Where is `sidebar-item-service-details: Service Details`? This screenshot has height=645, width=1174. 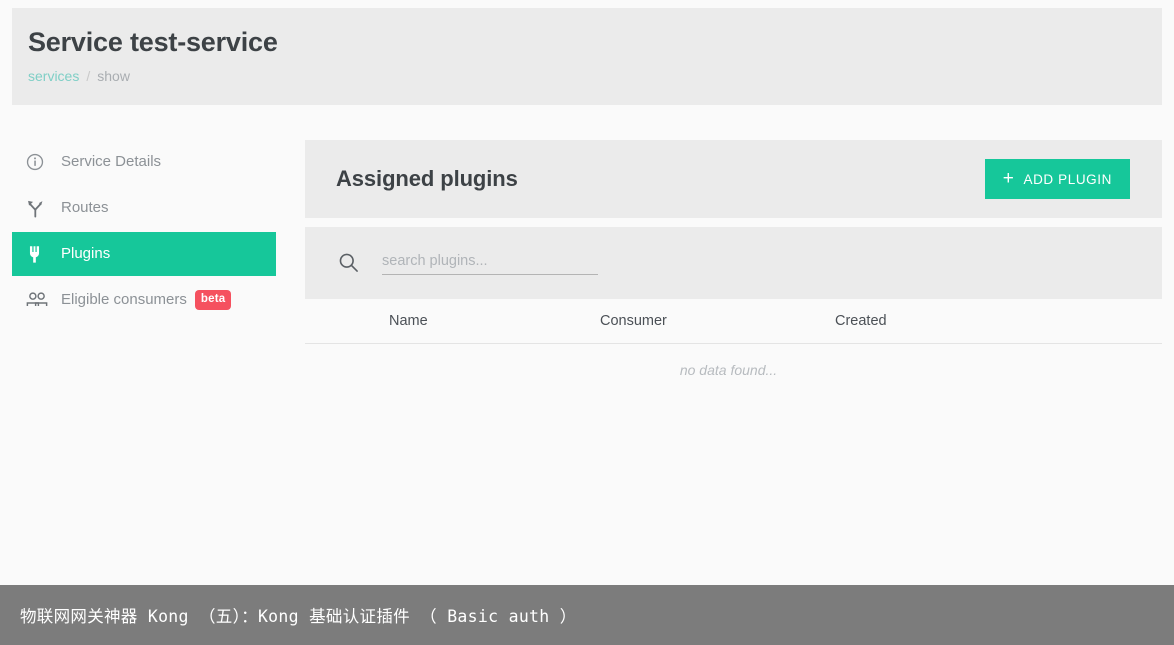 sidebar-item-service-details: Service Details is located at coordinates (144, 162).